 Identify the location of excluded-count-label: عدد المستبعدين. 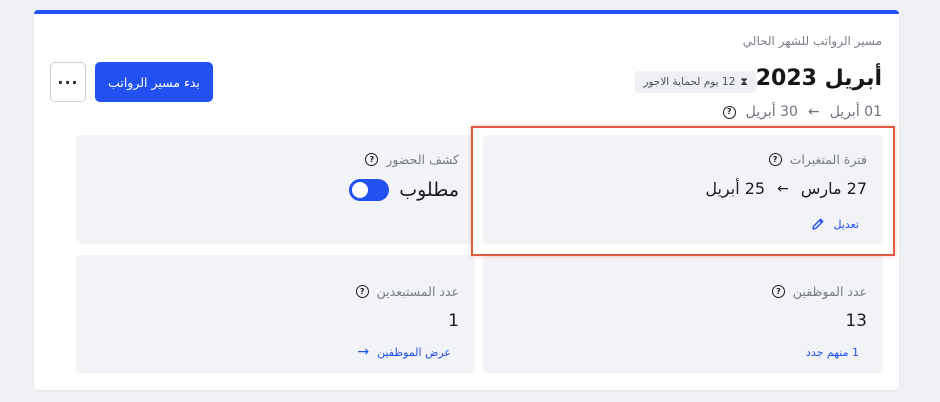
(417, 291).